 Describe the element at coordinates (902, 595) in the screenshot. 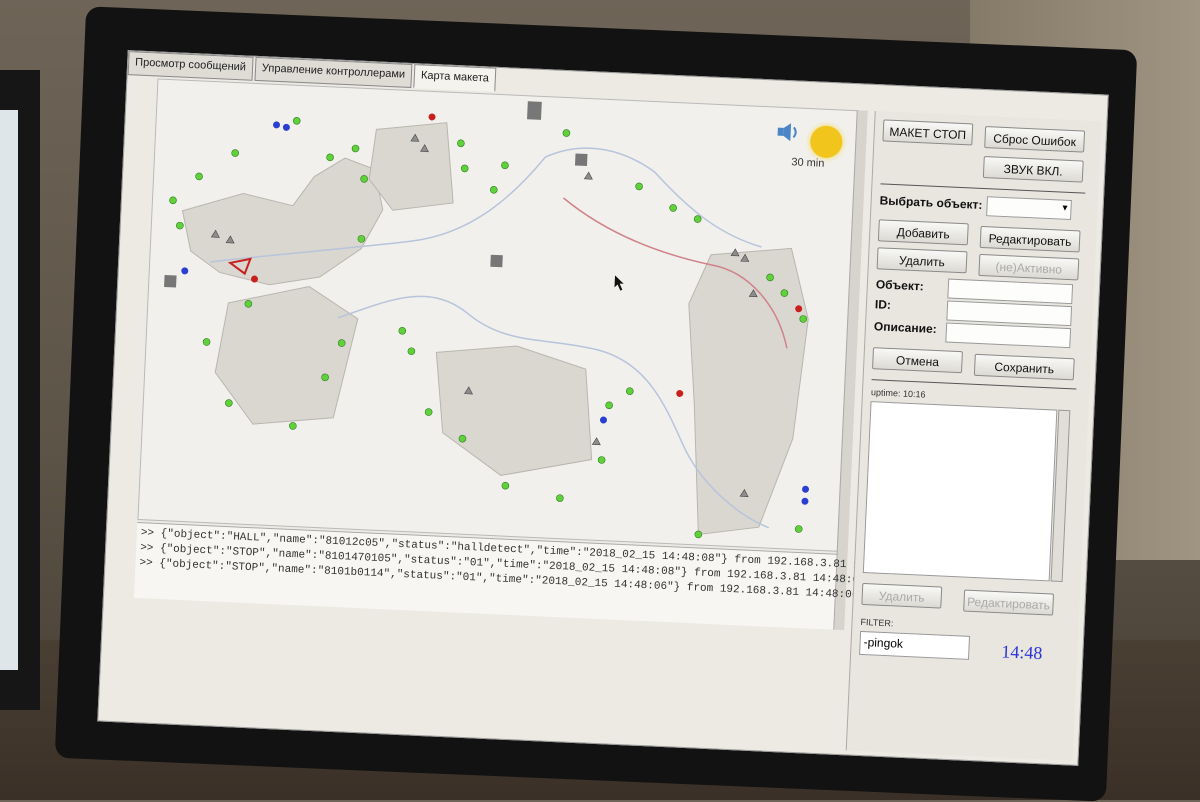

I see `list-delete-button: Удалить` at that location.